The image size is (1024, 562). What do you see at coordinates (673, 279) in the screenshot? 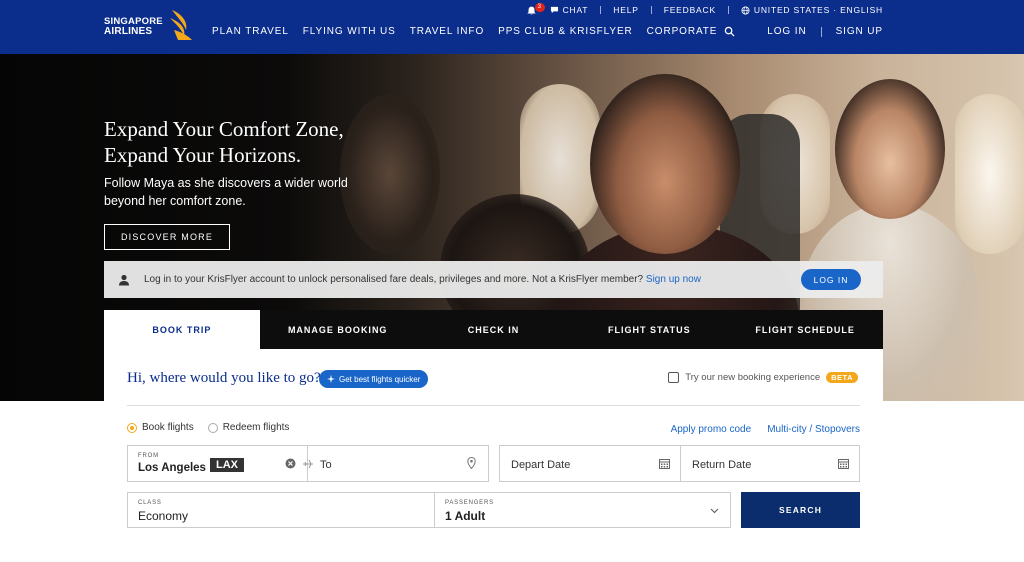
I see `signup-now-link: Sign up now` at bounding box center [673, 279].